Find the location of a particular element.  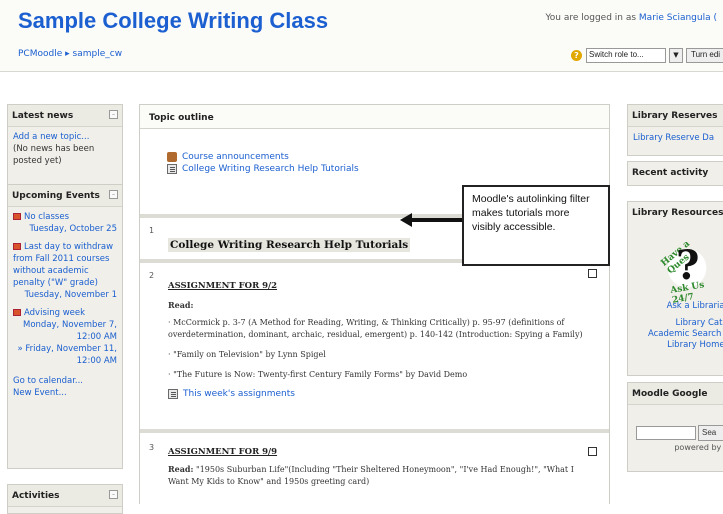

breadcrumb-root: PCMoodle is located at coordinates (40, 54).